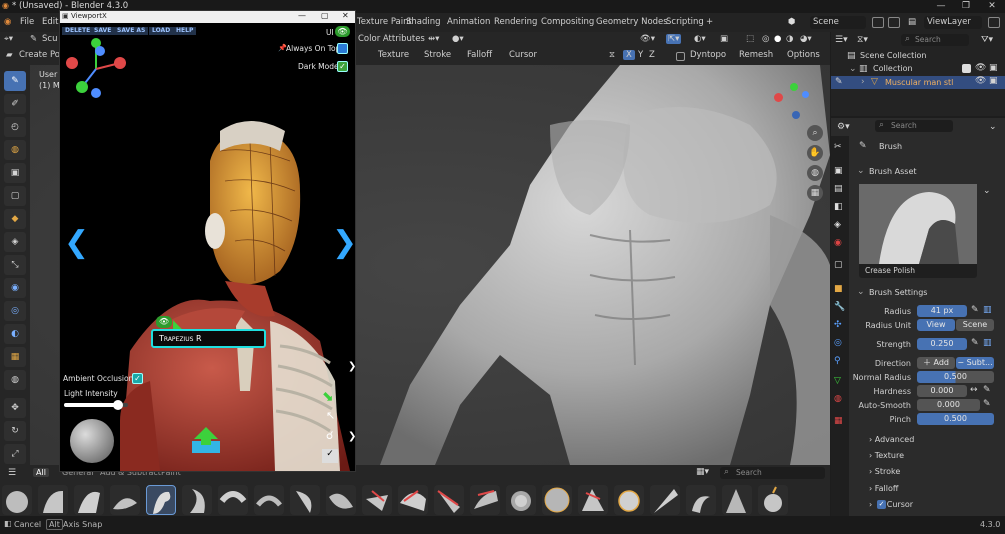  Describe the element at coordinates (685, 22) in the screenshot. I see `tab-scripting: Scripting` at that location.